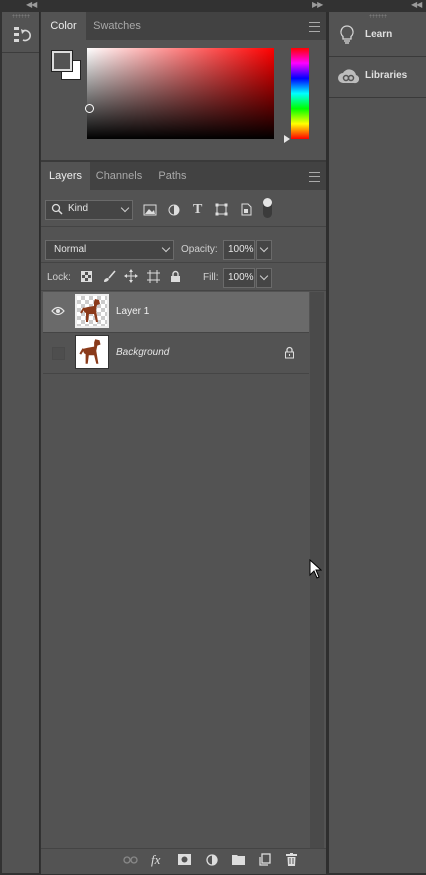 The width and height of the screenshot is (426, 875). Describe the element at coordinates (22, 35) in the screenshot. I see `history-panel-icon` at that location.